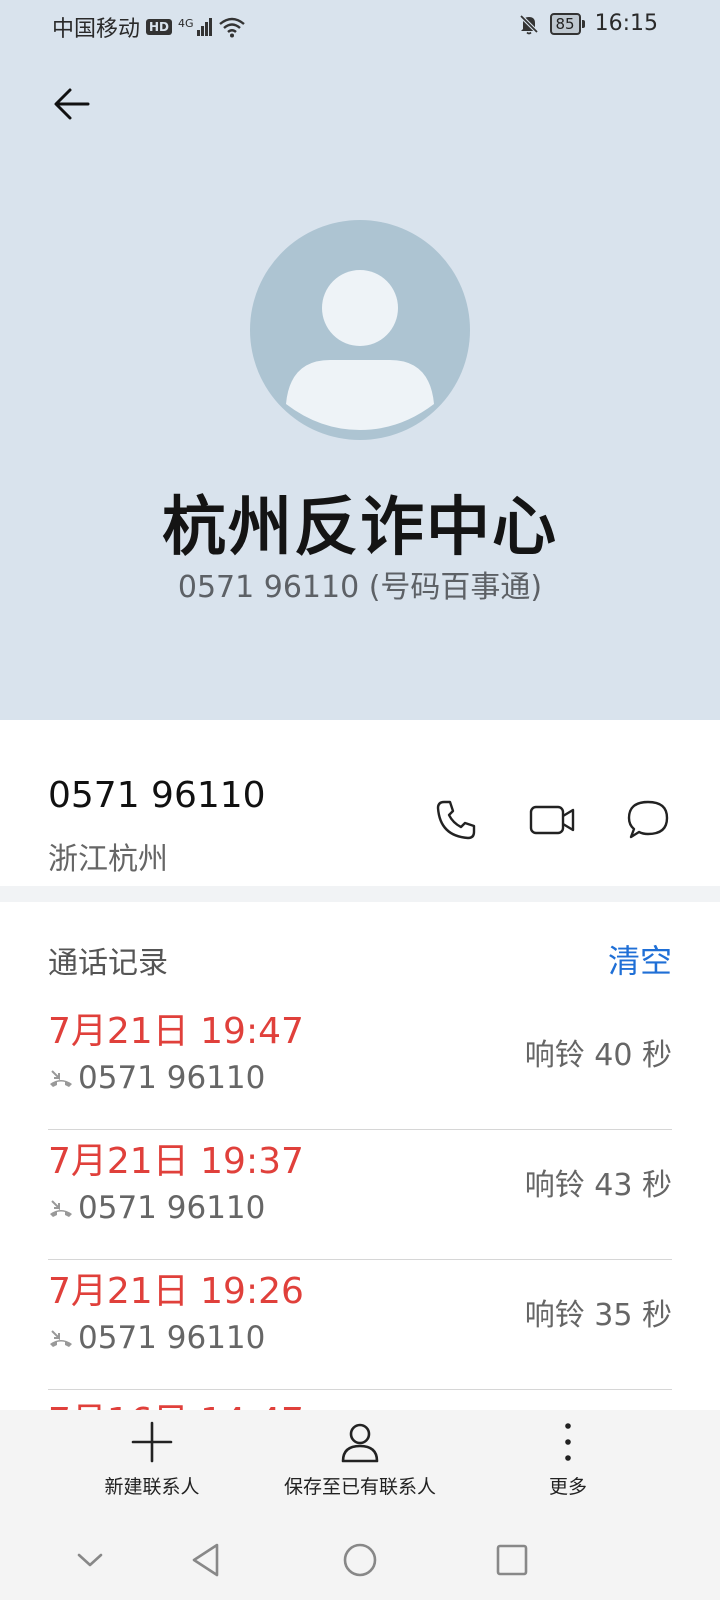 The width and height of the screenshot is (720, 1600). I want to click on phone-number: 0571 96110, so click(157, 795).